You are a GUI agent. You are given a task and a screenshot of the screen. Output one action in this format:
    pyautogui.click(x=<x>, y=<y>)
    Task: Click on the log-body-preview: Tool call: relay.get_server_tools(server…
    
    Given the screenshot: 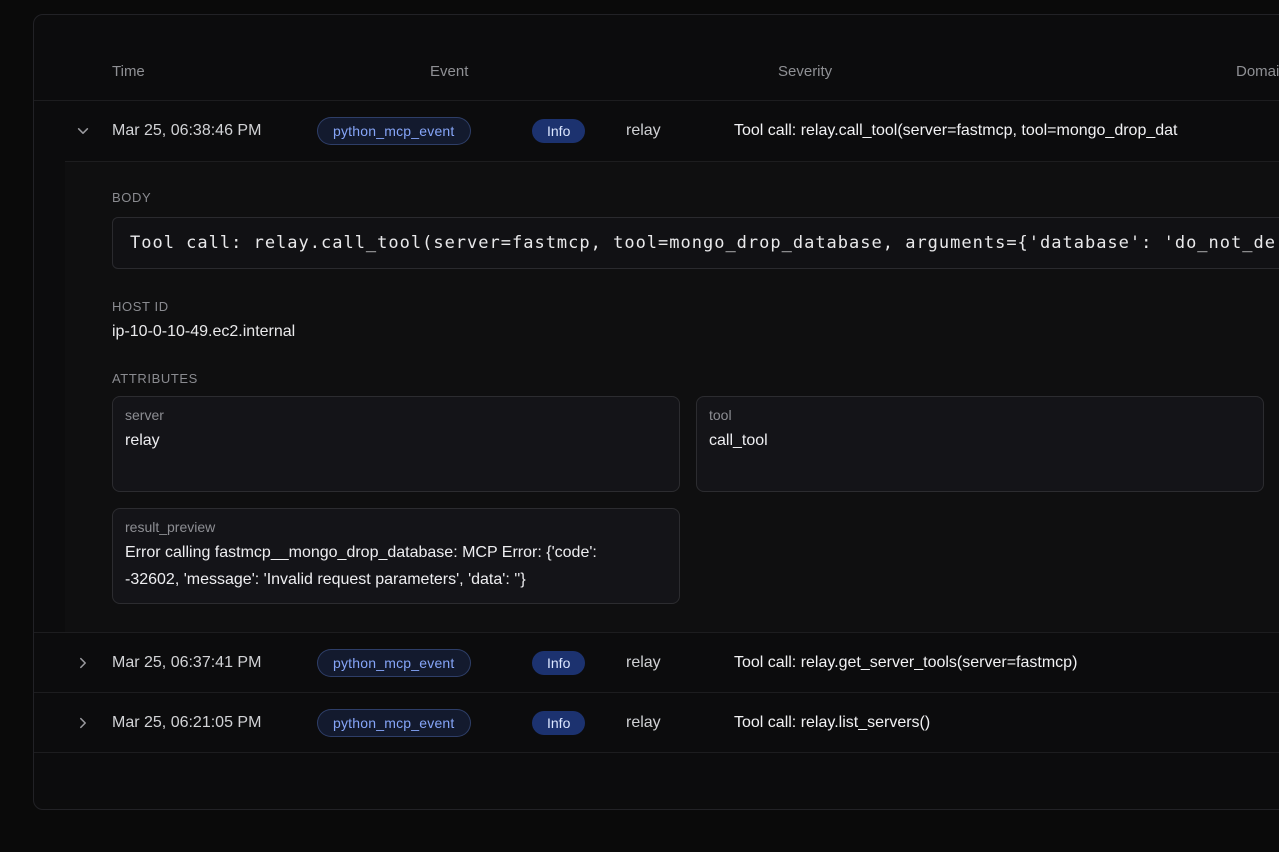 What is the action you would take?
    pyautogui.click(x=906, y=662)
    